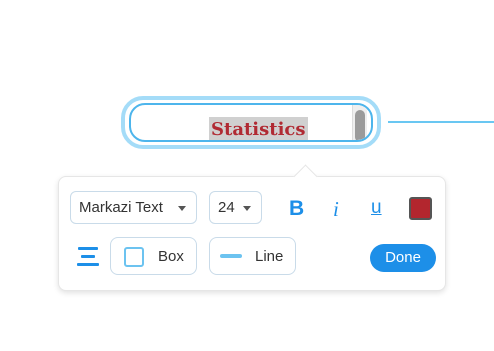 This screenshot has width=494, height=351. I want to click on line-label: Line, so click(269, 256).